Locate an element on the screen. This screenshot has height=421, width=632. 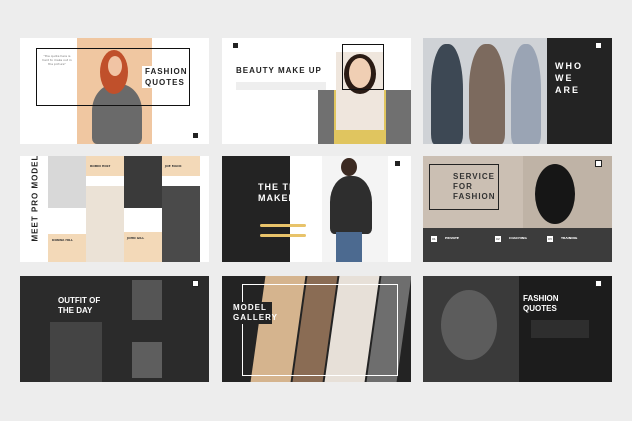
slide-the-trend-maker: THE TREND MAKER is located at coordinates (316, 209).